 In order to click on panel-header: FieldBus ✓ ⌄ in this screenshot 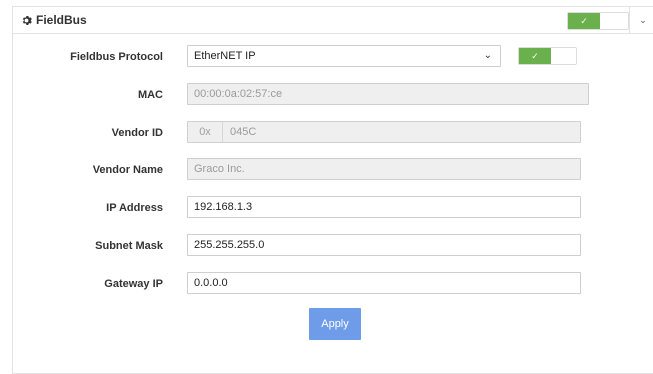, I will do `click(333, 20)`.